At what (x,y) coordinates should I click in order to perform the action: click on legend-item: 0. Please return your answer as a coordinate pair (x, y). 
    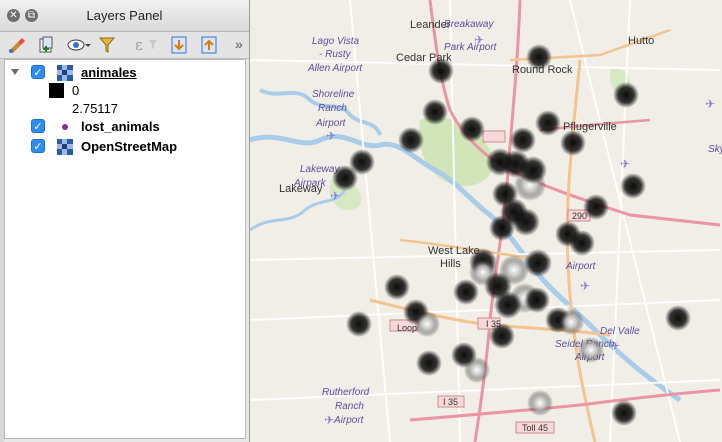
    Looking at the image, I should click on (122, 91).